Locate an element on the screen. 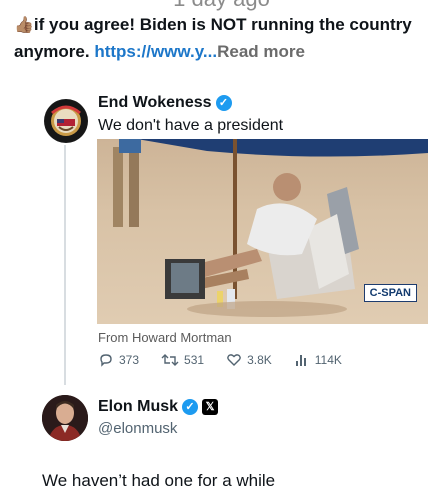  views-chart-icon is located at coordinates (300, 360).